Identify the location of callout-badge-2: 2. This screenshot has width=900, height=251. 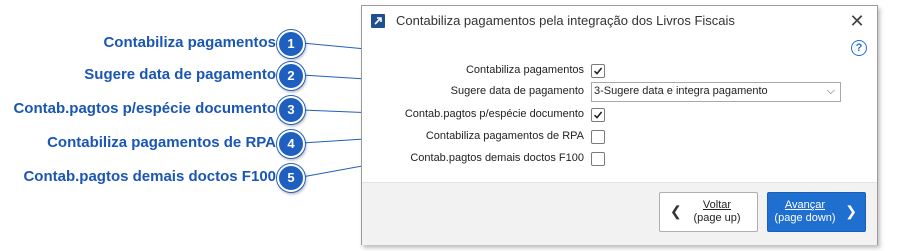
(291, 76).